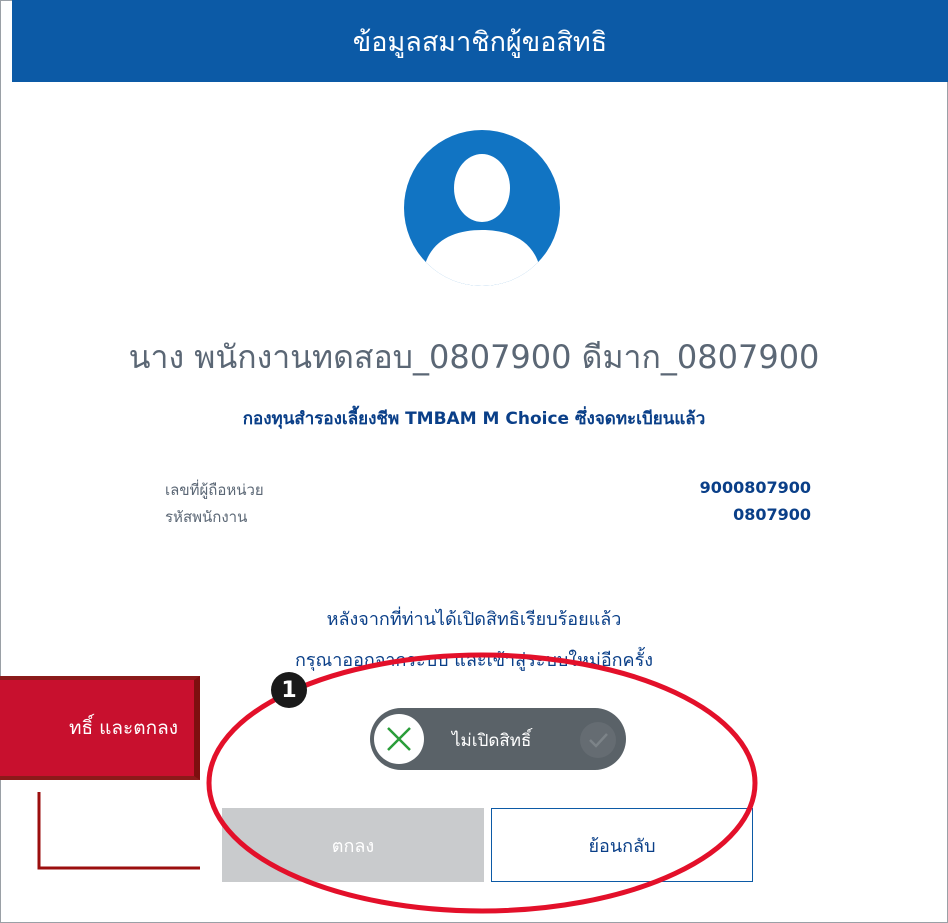 The height and width of the screenshot is (923, 948). Describe the element at coordinates (123, 728) in the screenshot. I see `callout-text: ทธิ์ และตกลง` at that location.